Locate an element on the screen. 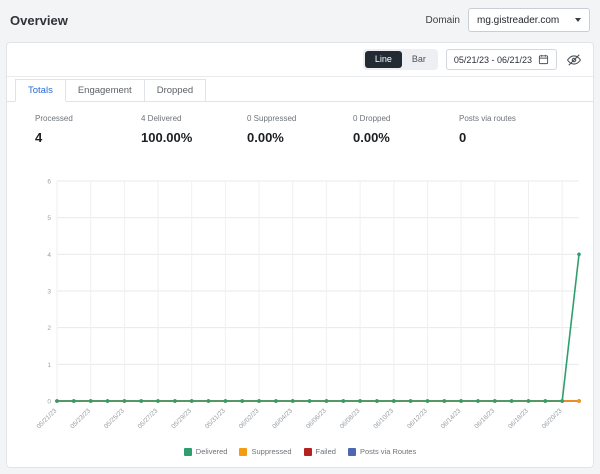  svg-text: 05/27/23 is located at coordinates (148, 418).